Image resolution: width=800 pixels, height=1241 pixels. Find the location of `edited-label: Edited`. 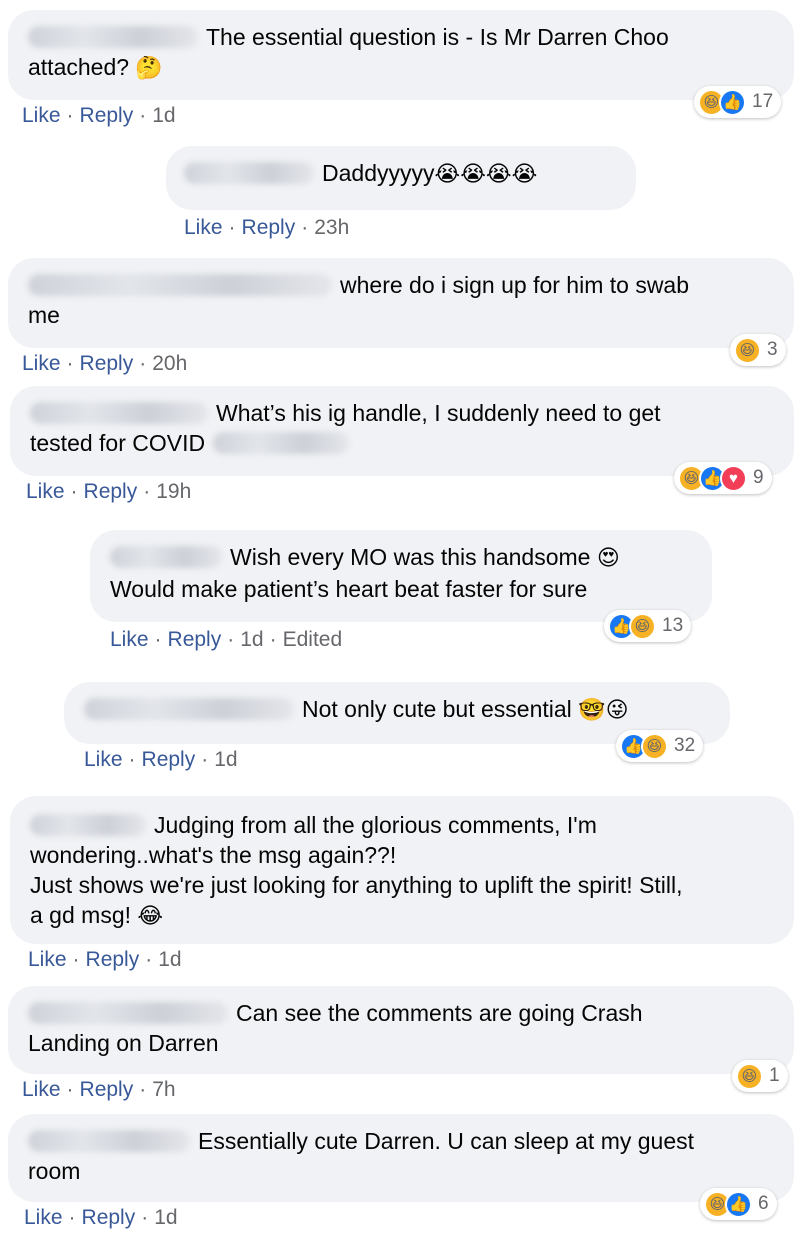

edited-label: Edited is located at coordinates (312, 639).